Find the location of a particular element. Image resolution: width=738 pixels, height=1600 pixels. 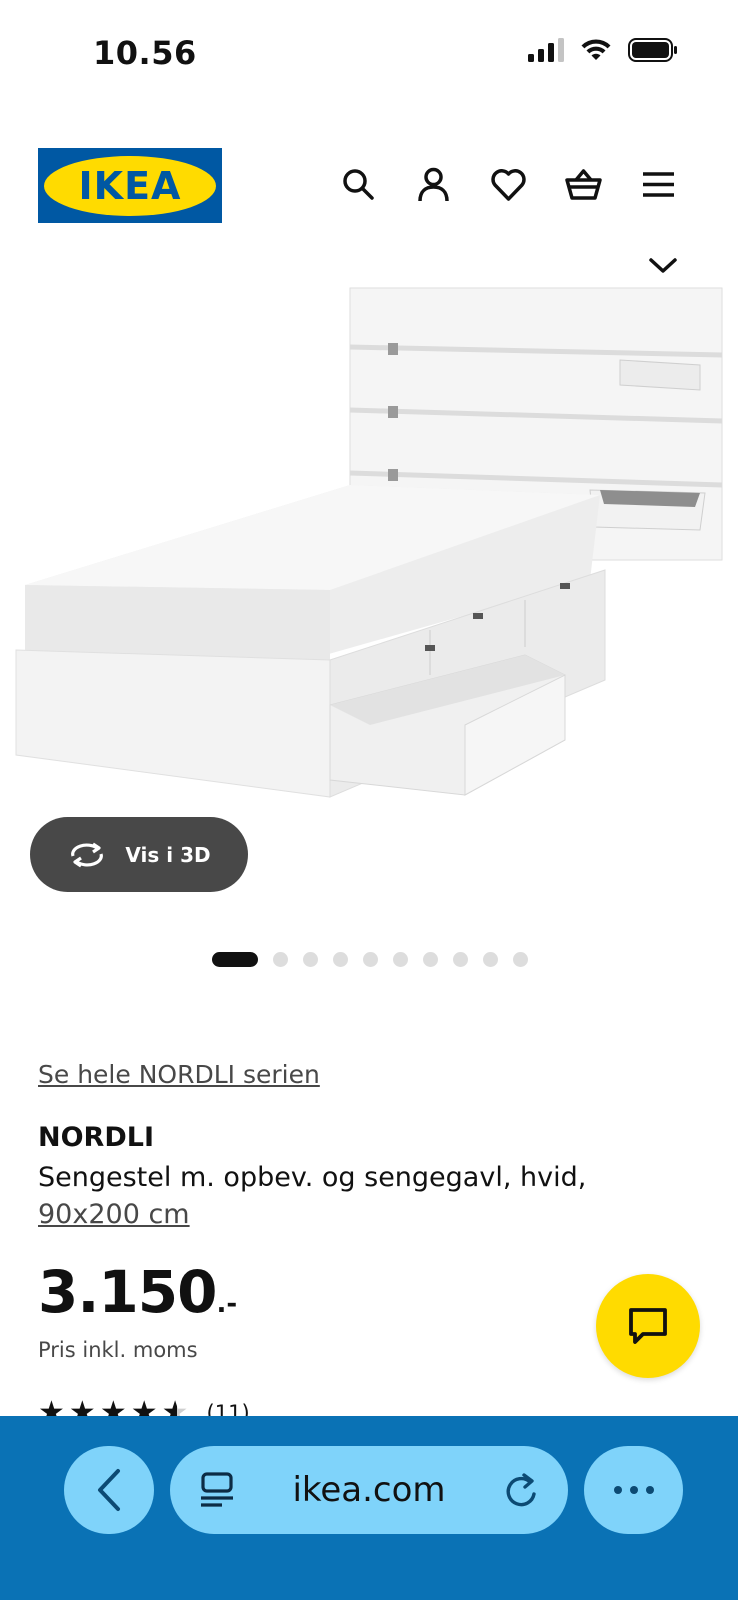

price-main: 3.150 is located at coordinates (127, 1292).